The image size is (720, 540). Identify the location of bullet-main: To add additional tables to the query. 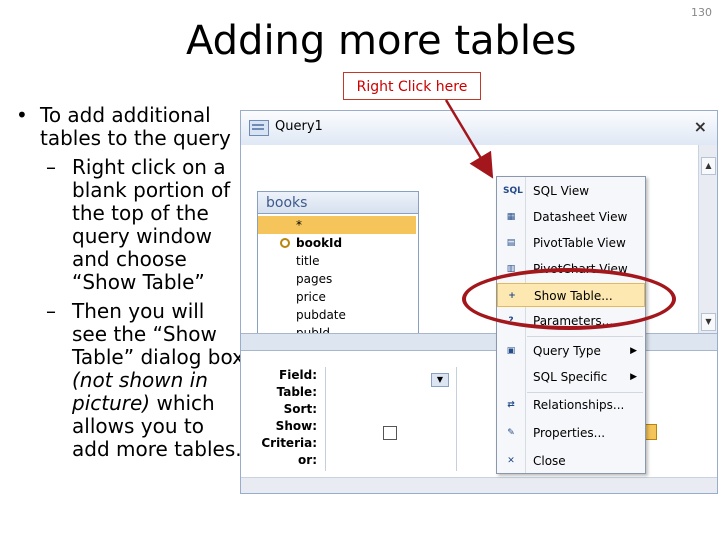
(129, 127).